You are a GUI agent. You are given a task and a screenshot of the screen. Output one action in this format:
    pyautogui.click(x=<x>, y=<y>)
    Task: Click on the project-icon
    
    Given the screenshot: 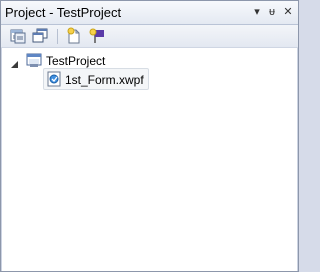 What is the action you would take?
    pyautogui.click(x=34, y=62)
    